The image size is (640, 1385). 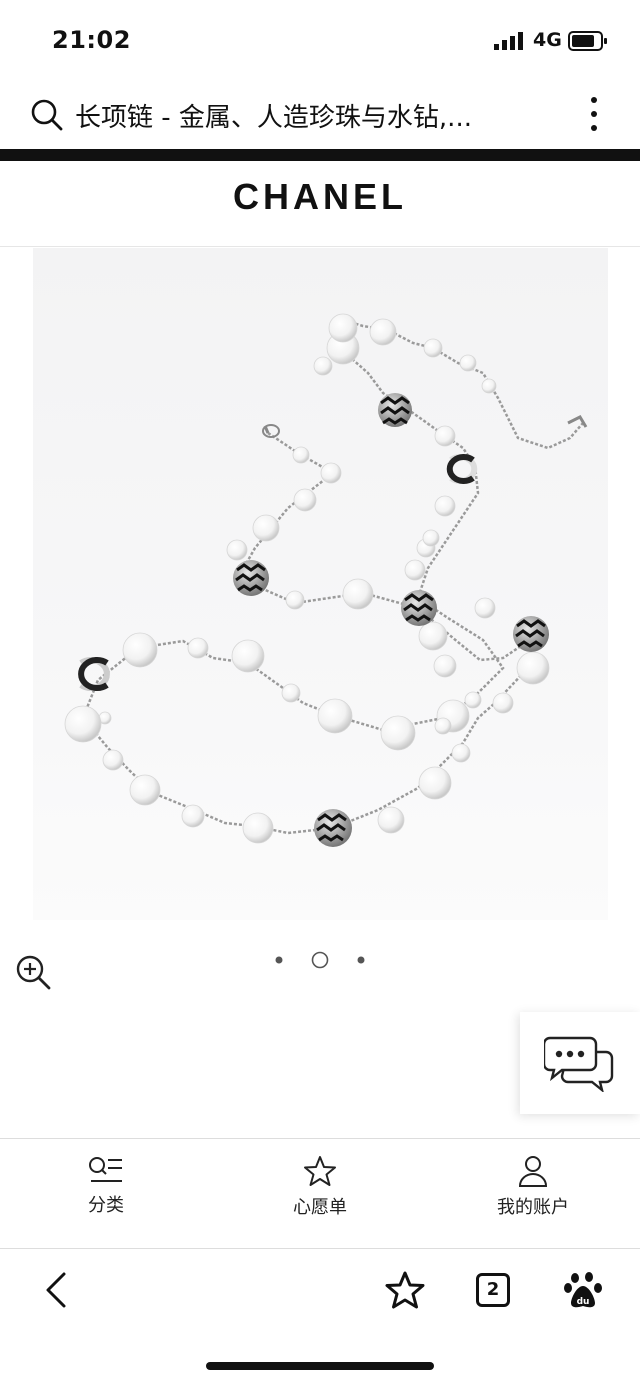 What do you see at coordinates (320, 1187) in the screenshot?
I see `nav-item-wishlist: 心愿单` at bounding box center [320, 1187].